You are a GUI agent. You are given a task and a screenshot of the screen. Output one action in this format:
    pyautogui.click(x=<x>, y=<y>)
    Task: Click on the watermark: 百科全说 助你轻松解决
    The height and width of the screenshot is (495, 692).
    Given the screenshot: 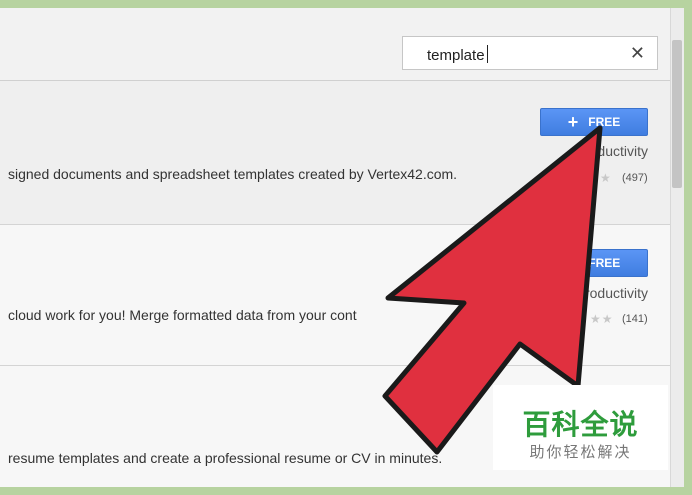 What is the action you would take?
    pyautogui.click(x=580, y=427)
    